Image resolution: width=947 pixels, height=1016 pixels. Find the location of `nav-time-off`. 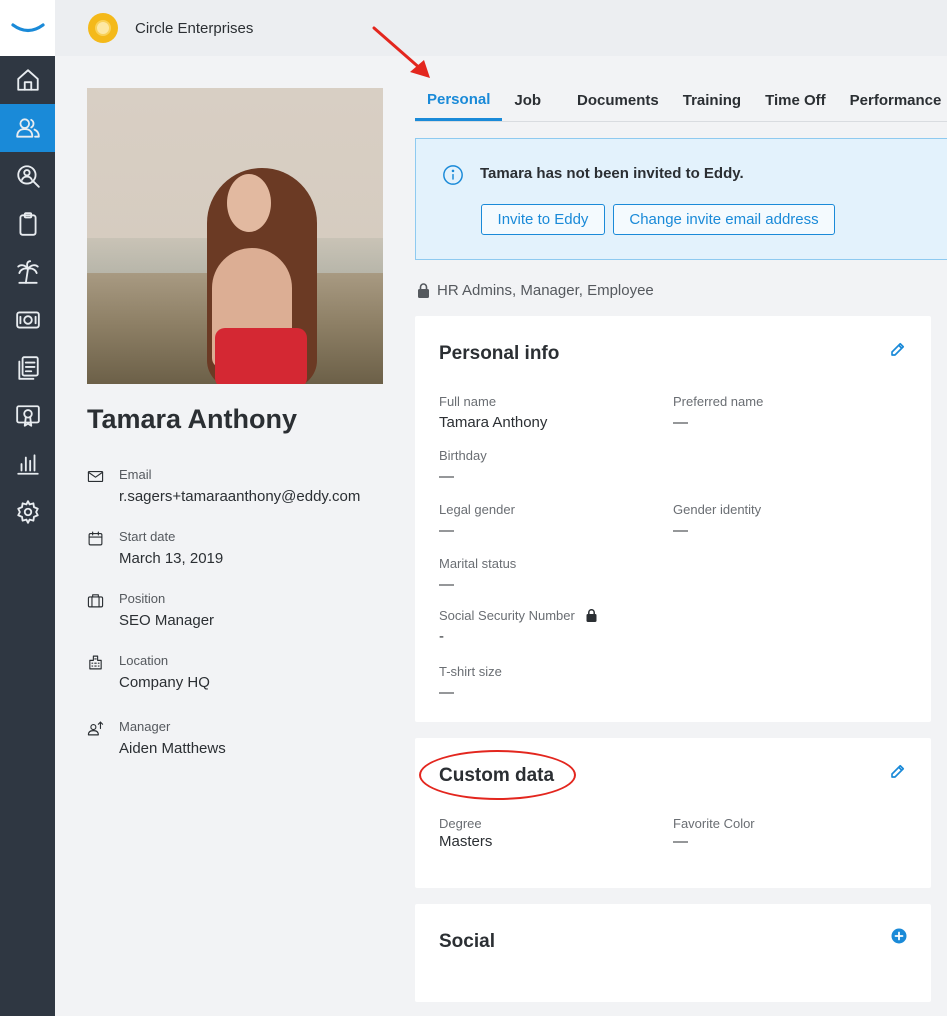

nav-time-off is located at coordinates (27, 272).